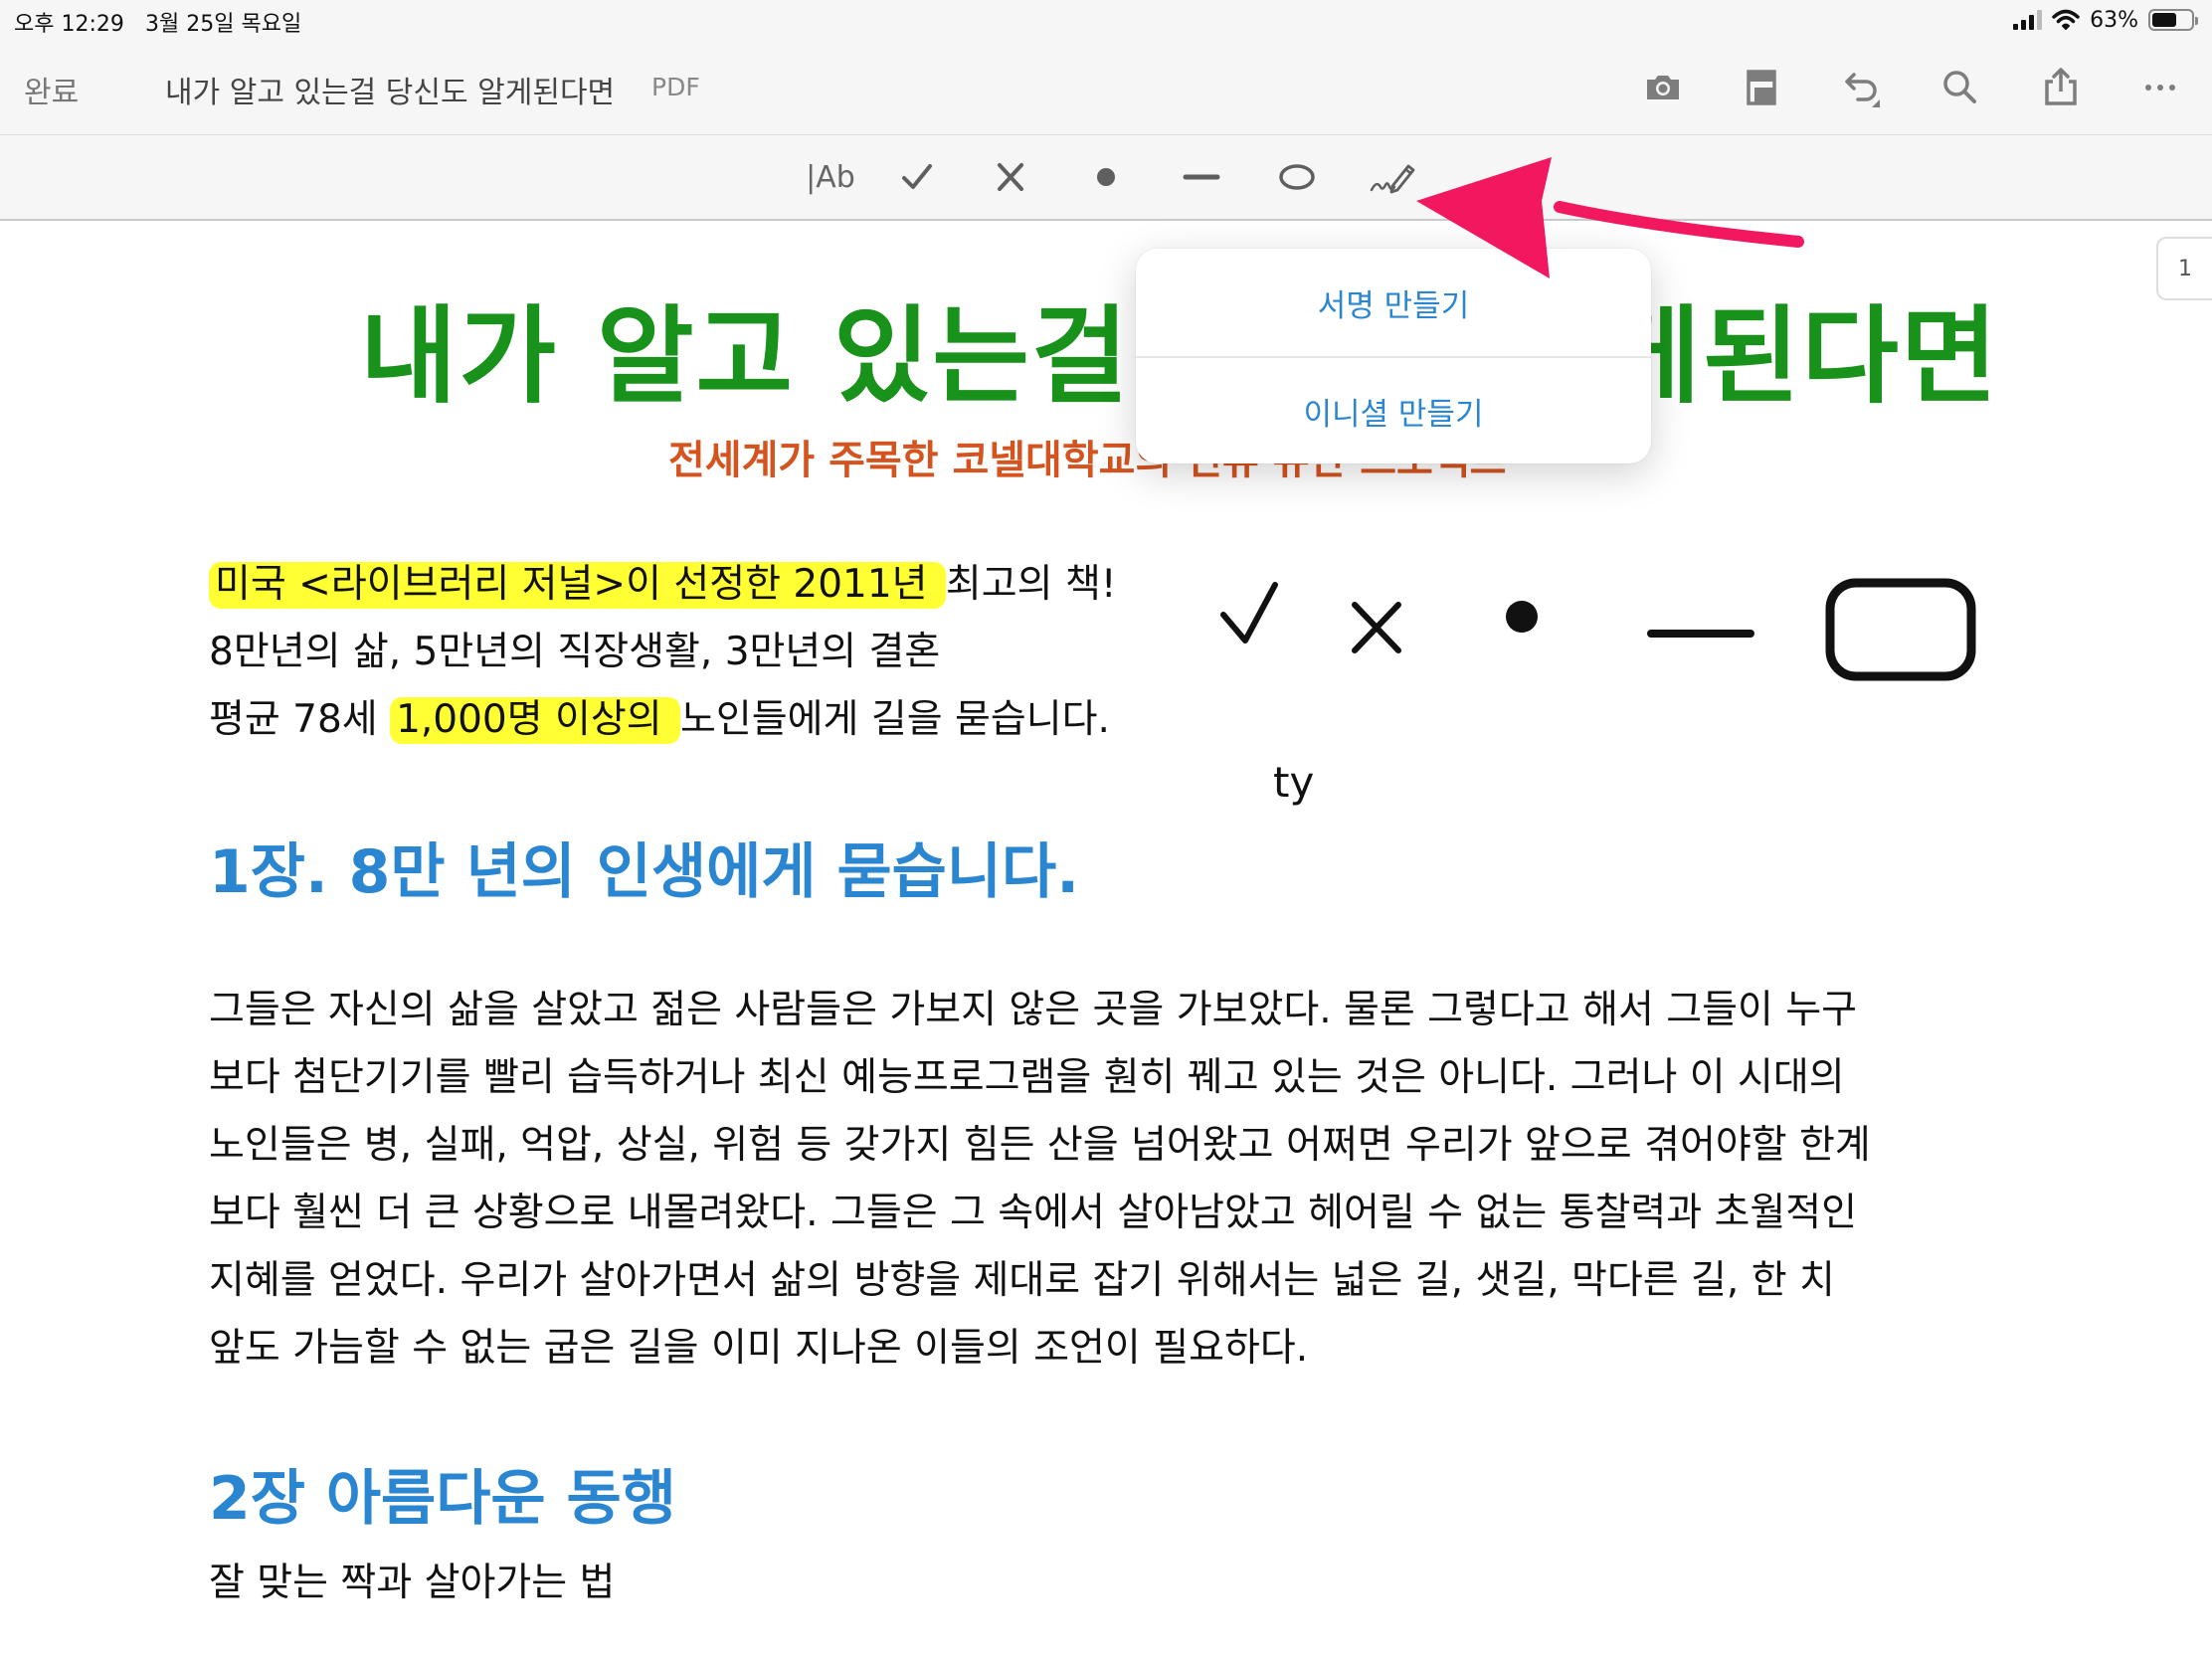 This screenshot has width=2212, height=1659. What do you see at coordinates (1959, 87) in the screenshot?
I see `search-icon` at bounding box center [1959, 87].